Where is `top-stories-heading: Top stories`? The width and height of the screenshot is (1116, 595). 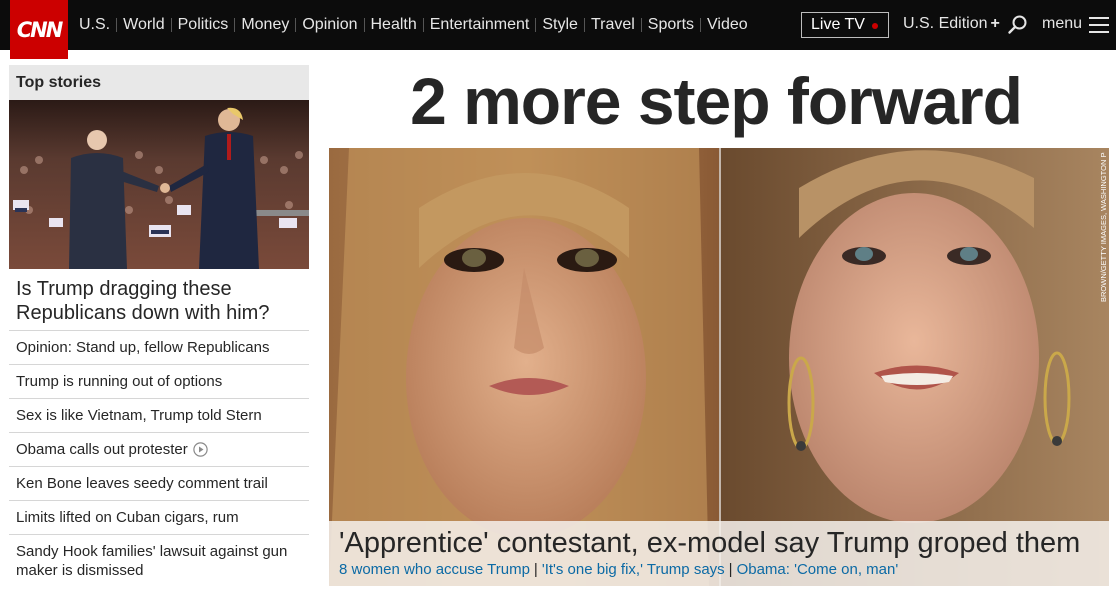
top-stories-heading: Top stories is located at coordinates (159, 82).